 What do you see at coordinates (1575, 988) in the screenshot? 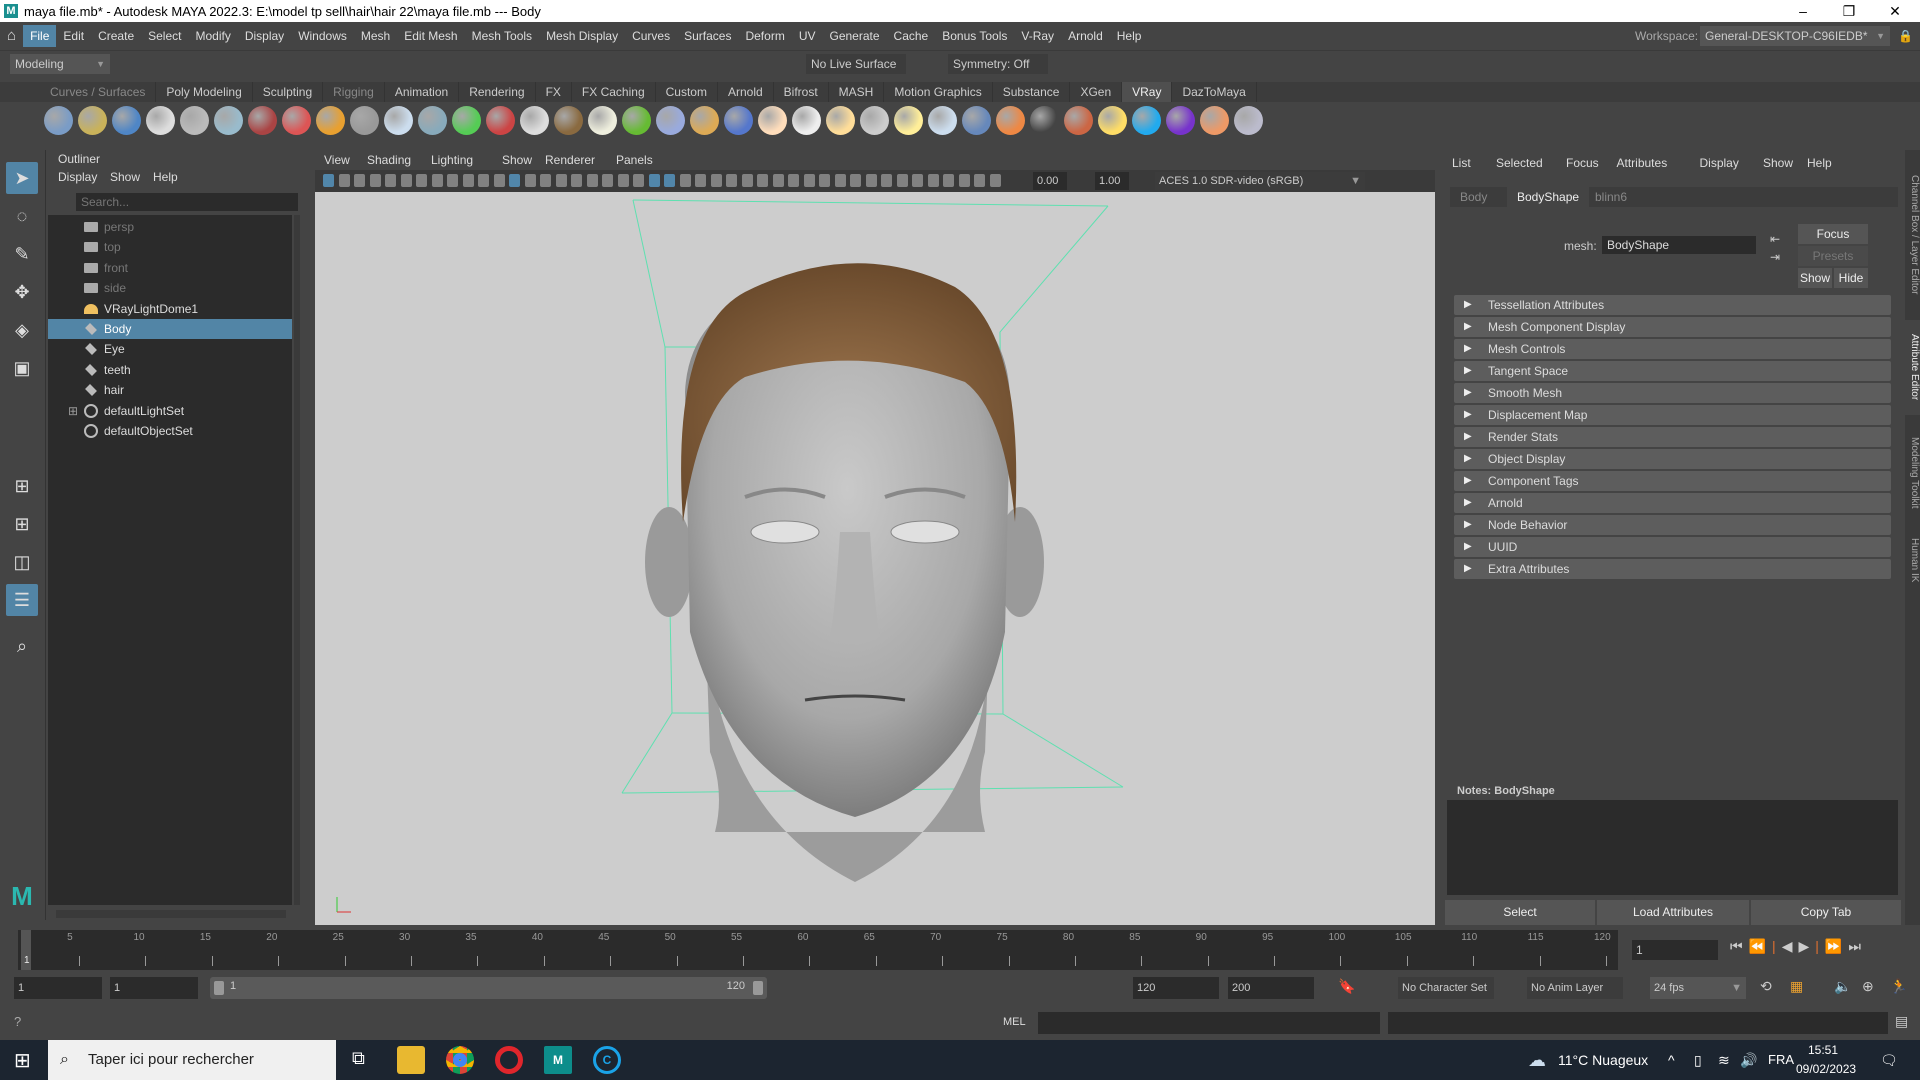
I see `anim-layer-dropdown: No Anim Layer` at bounding box center [1575, 988].